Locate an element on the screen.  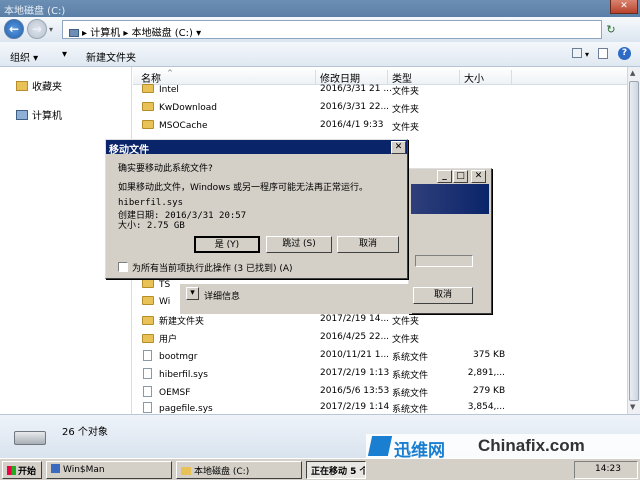
skip-button: 跳过 (S) is located at coordinates (299, 244).